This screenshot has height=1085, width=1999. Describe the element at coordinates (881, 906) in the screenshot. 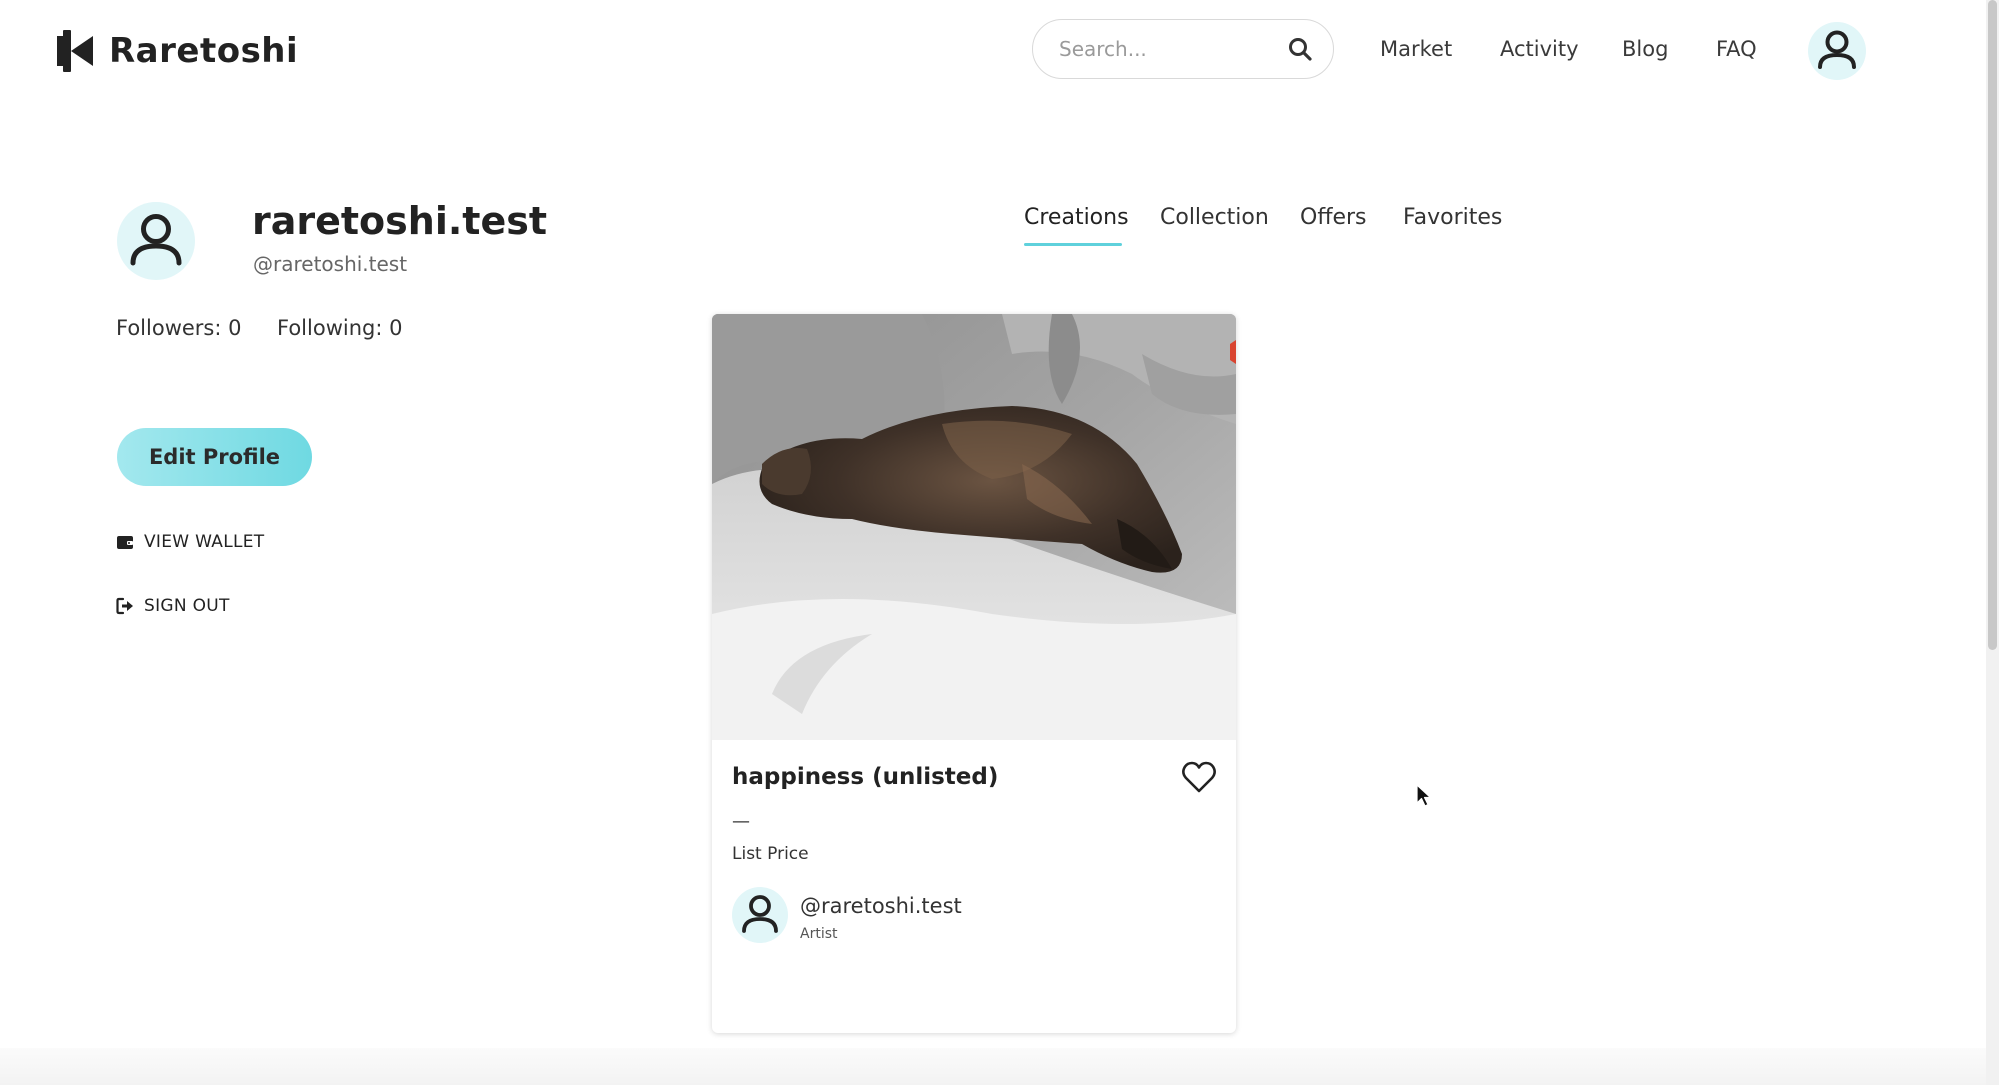

I see `artist-handle-link: @raretoshi.test` at that location.